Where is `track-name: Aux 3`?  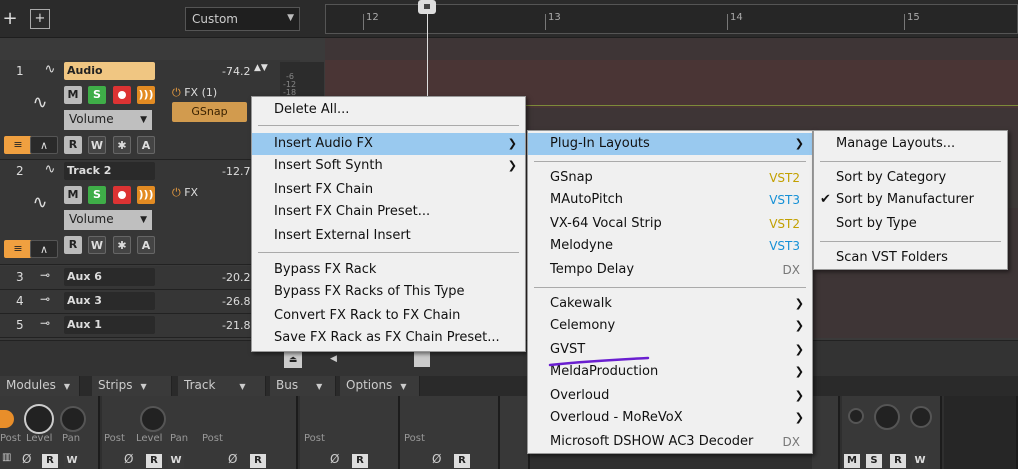 track-name: Aux 3 is located at coordinates (109, 301).